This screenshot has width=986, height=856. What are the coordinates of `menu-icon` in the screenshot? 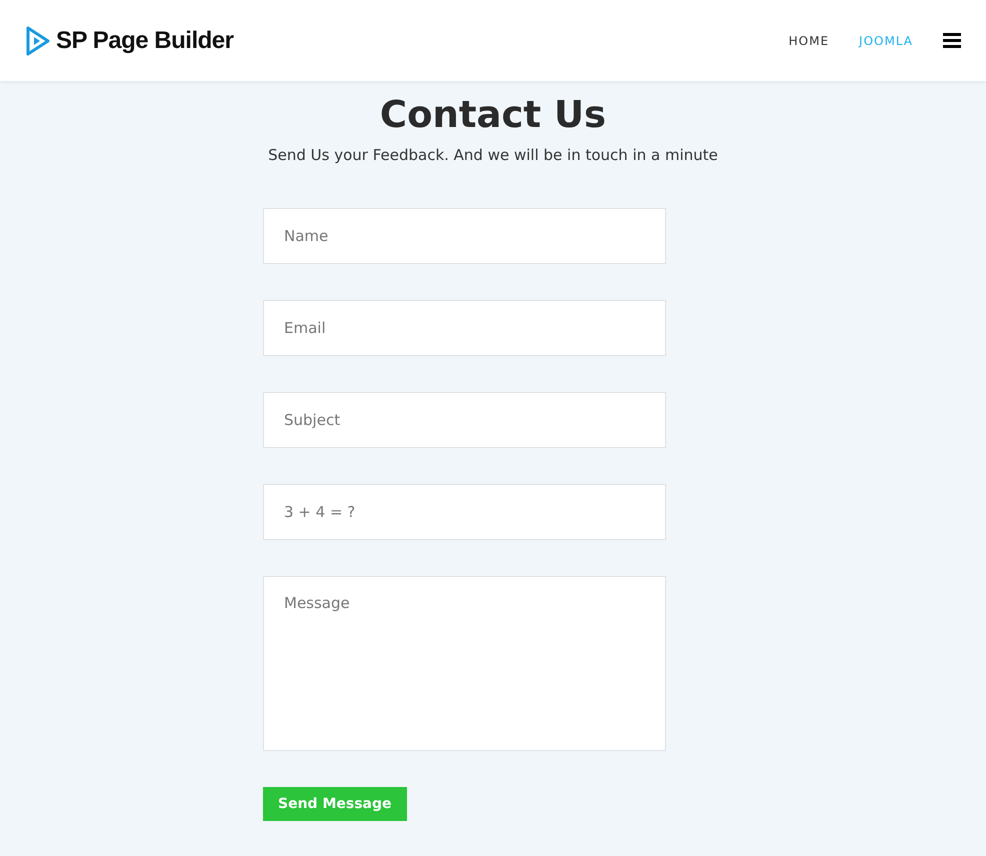 It's located at (952, 40).